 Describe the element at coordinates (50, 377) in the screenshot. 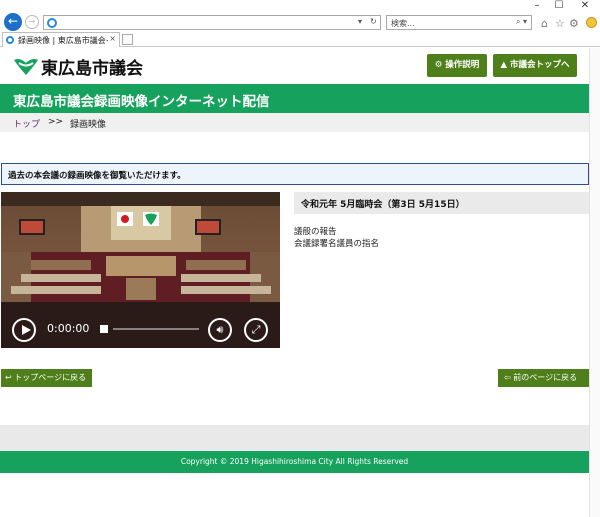

I see `back-to-top-label: トップページに戻る` at that location.